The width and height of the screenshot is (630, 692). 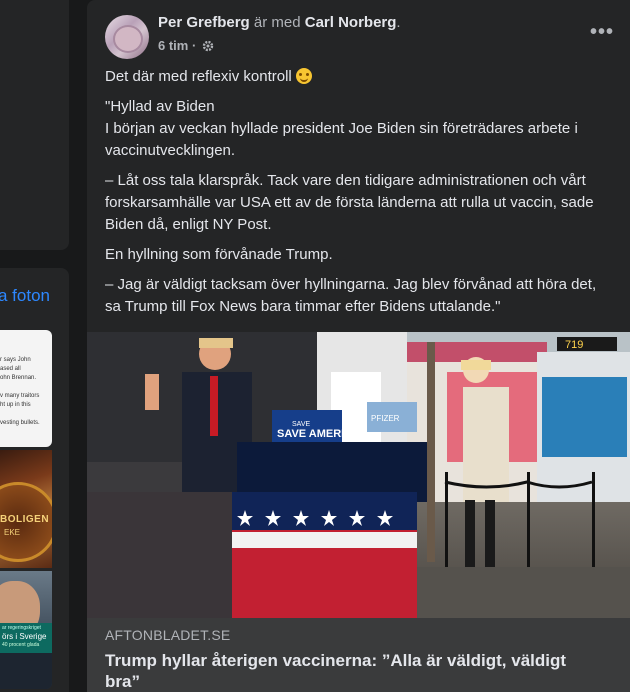 I want to click on gear-icon, so click(x=208, y=47).